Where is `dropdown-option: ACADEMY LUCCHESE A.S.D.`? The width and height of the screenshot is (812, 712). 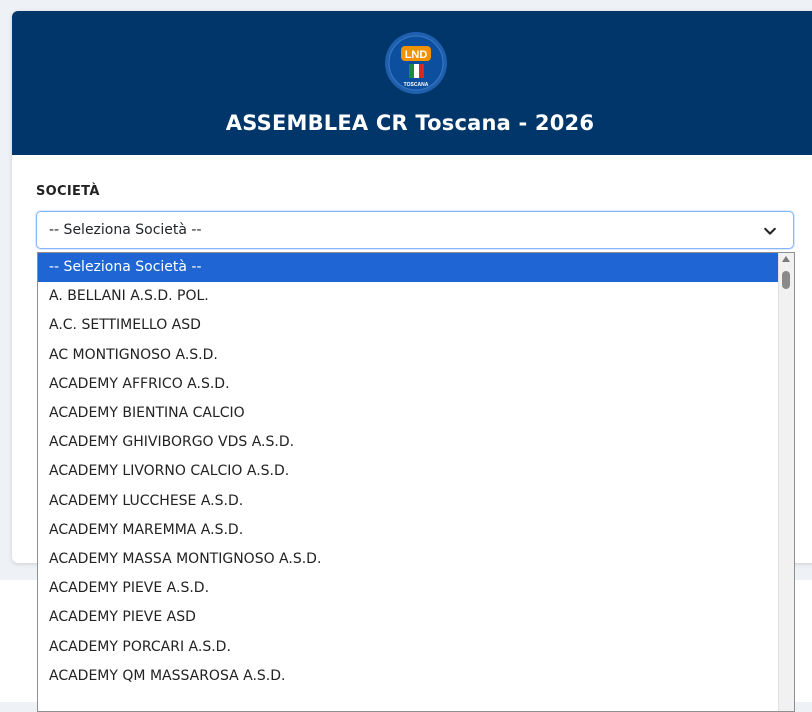
dropdown-option: ACADEMY LUCCHESE A.S.D. is located at coordinates (408, 501).